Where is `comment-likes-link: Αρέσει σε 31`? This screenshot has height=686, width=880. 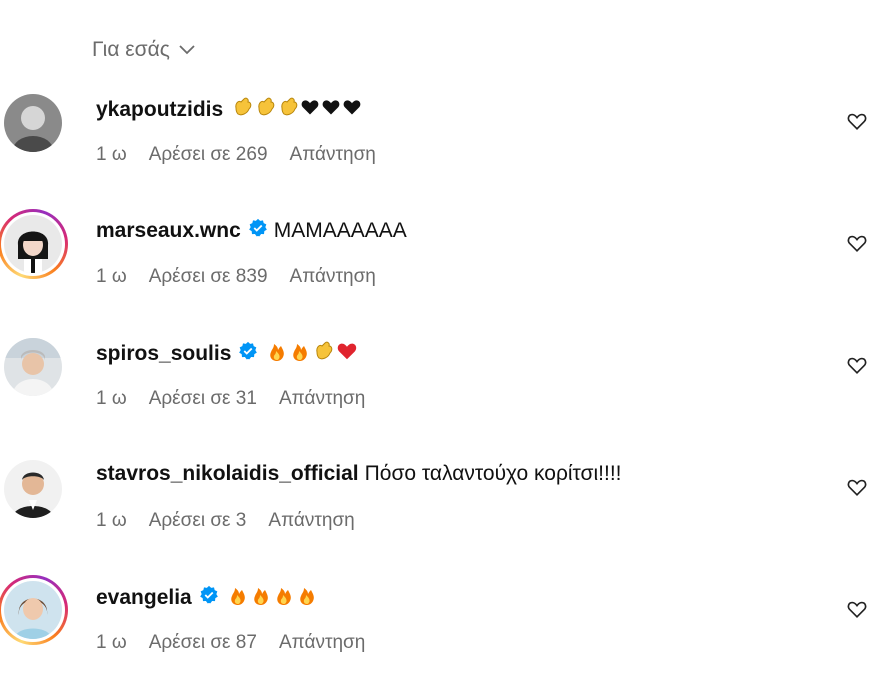
comment-likes-link: Αρέσει σε 31 is located at coordinates (203, 399).